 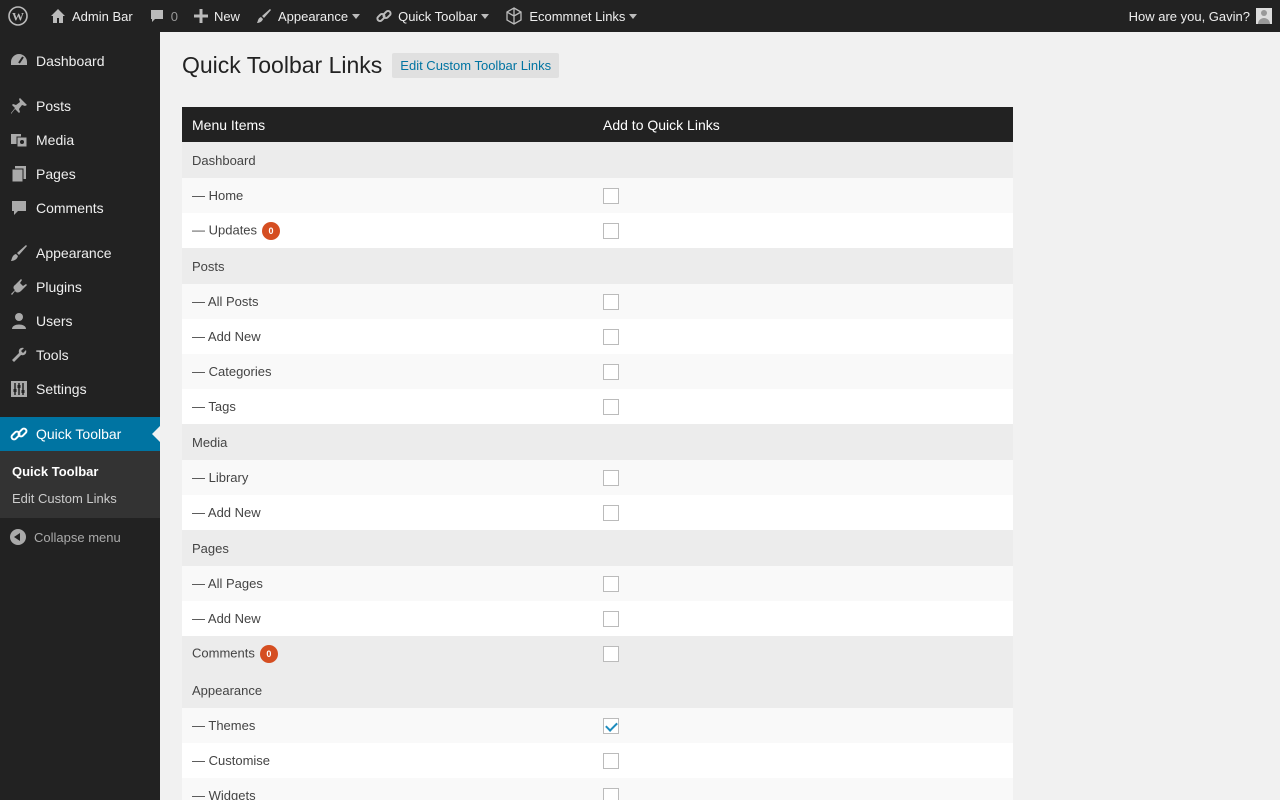 What do you see at coordinates (387, 230) in the screenshot?
I see `menu-item-cell: — Updates 0` at bounding box center [387, 230].